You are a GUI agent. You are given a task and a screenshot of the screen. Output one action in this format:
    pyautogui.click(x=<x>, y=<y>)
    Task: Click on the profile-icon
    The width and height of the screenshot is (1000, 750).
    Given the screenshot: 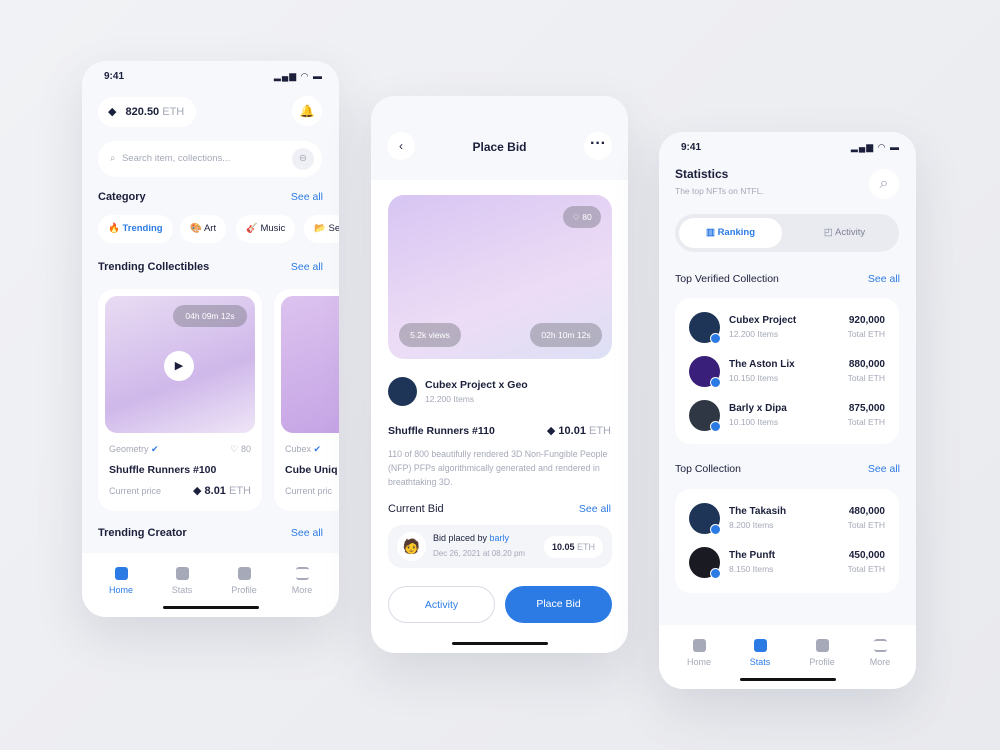 What is the action you would take?
    pyautogui.click(x=244, y=573)
    